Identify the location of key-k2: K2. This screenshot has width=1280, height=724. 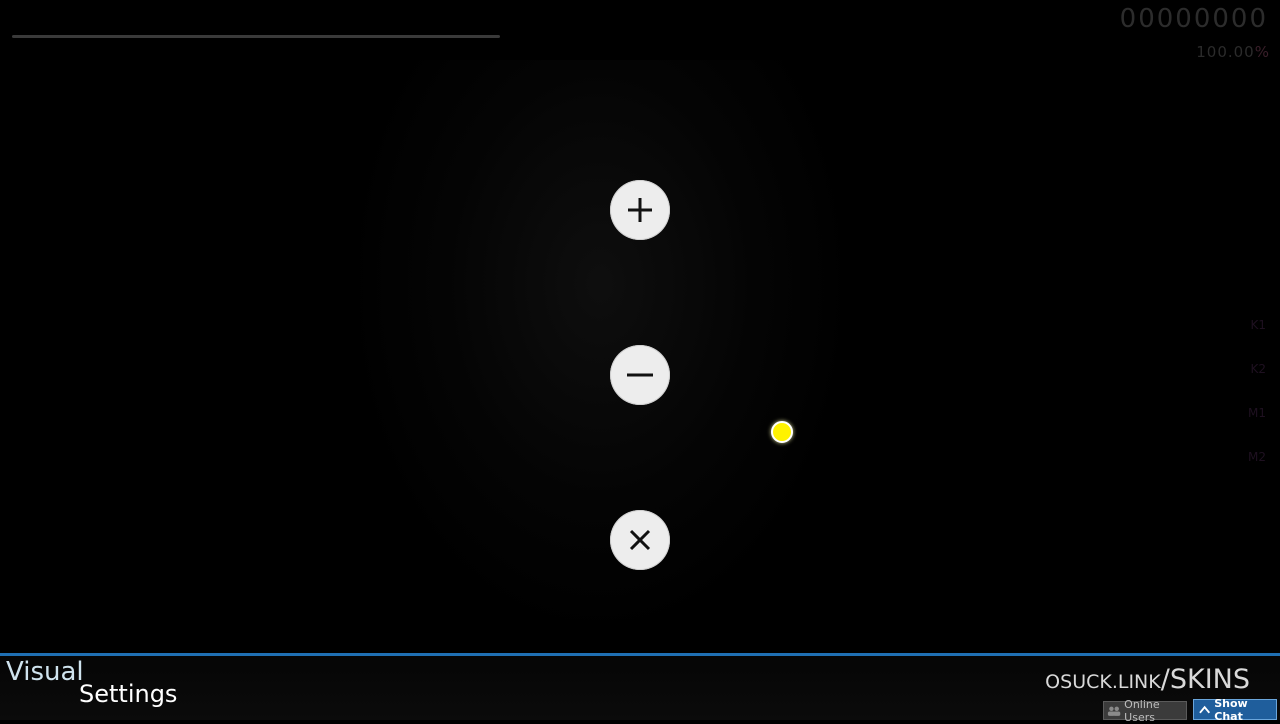
(1258, 369).